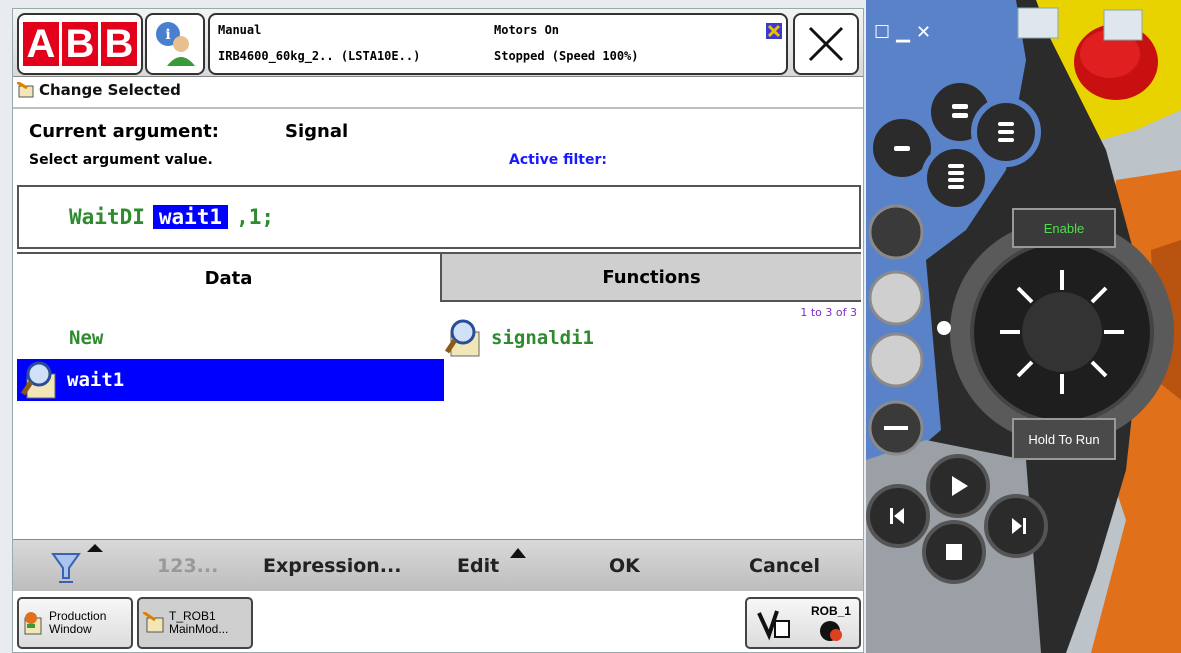 The height and width of the screenshot is (653, 1181). Describe the element at coordinates (255, 217) in the screenshot. I see `instruction-rest: ,1;` at that location.